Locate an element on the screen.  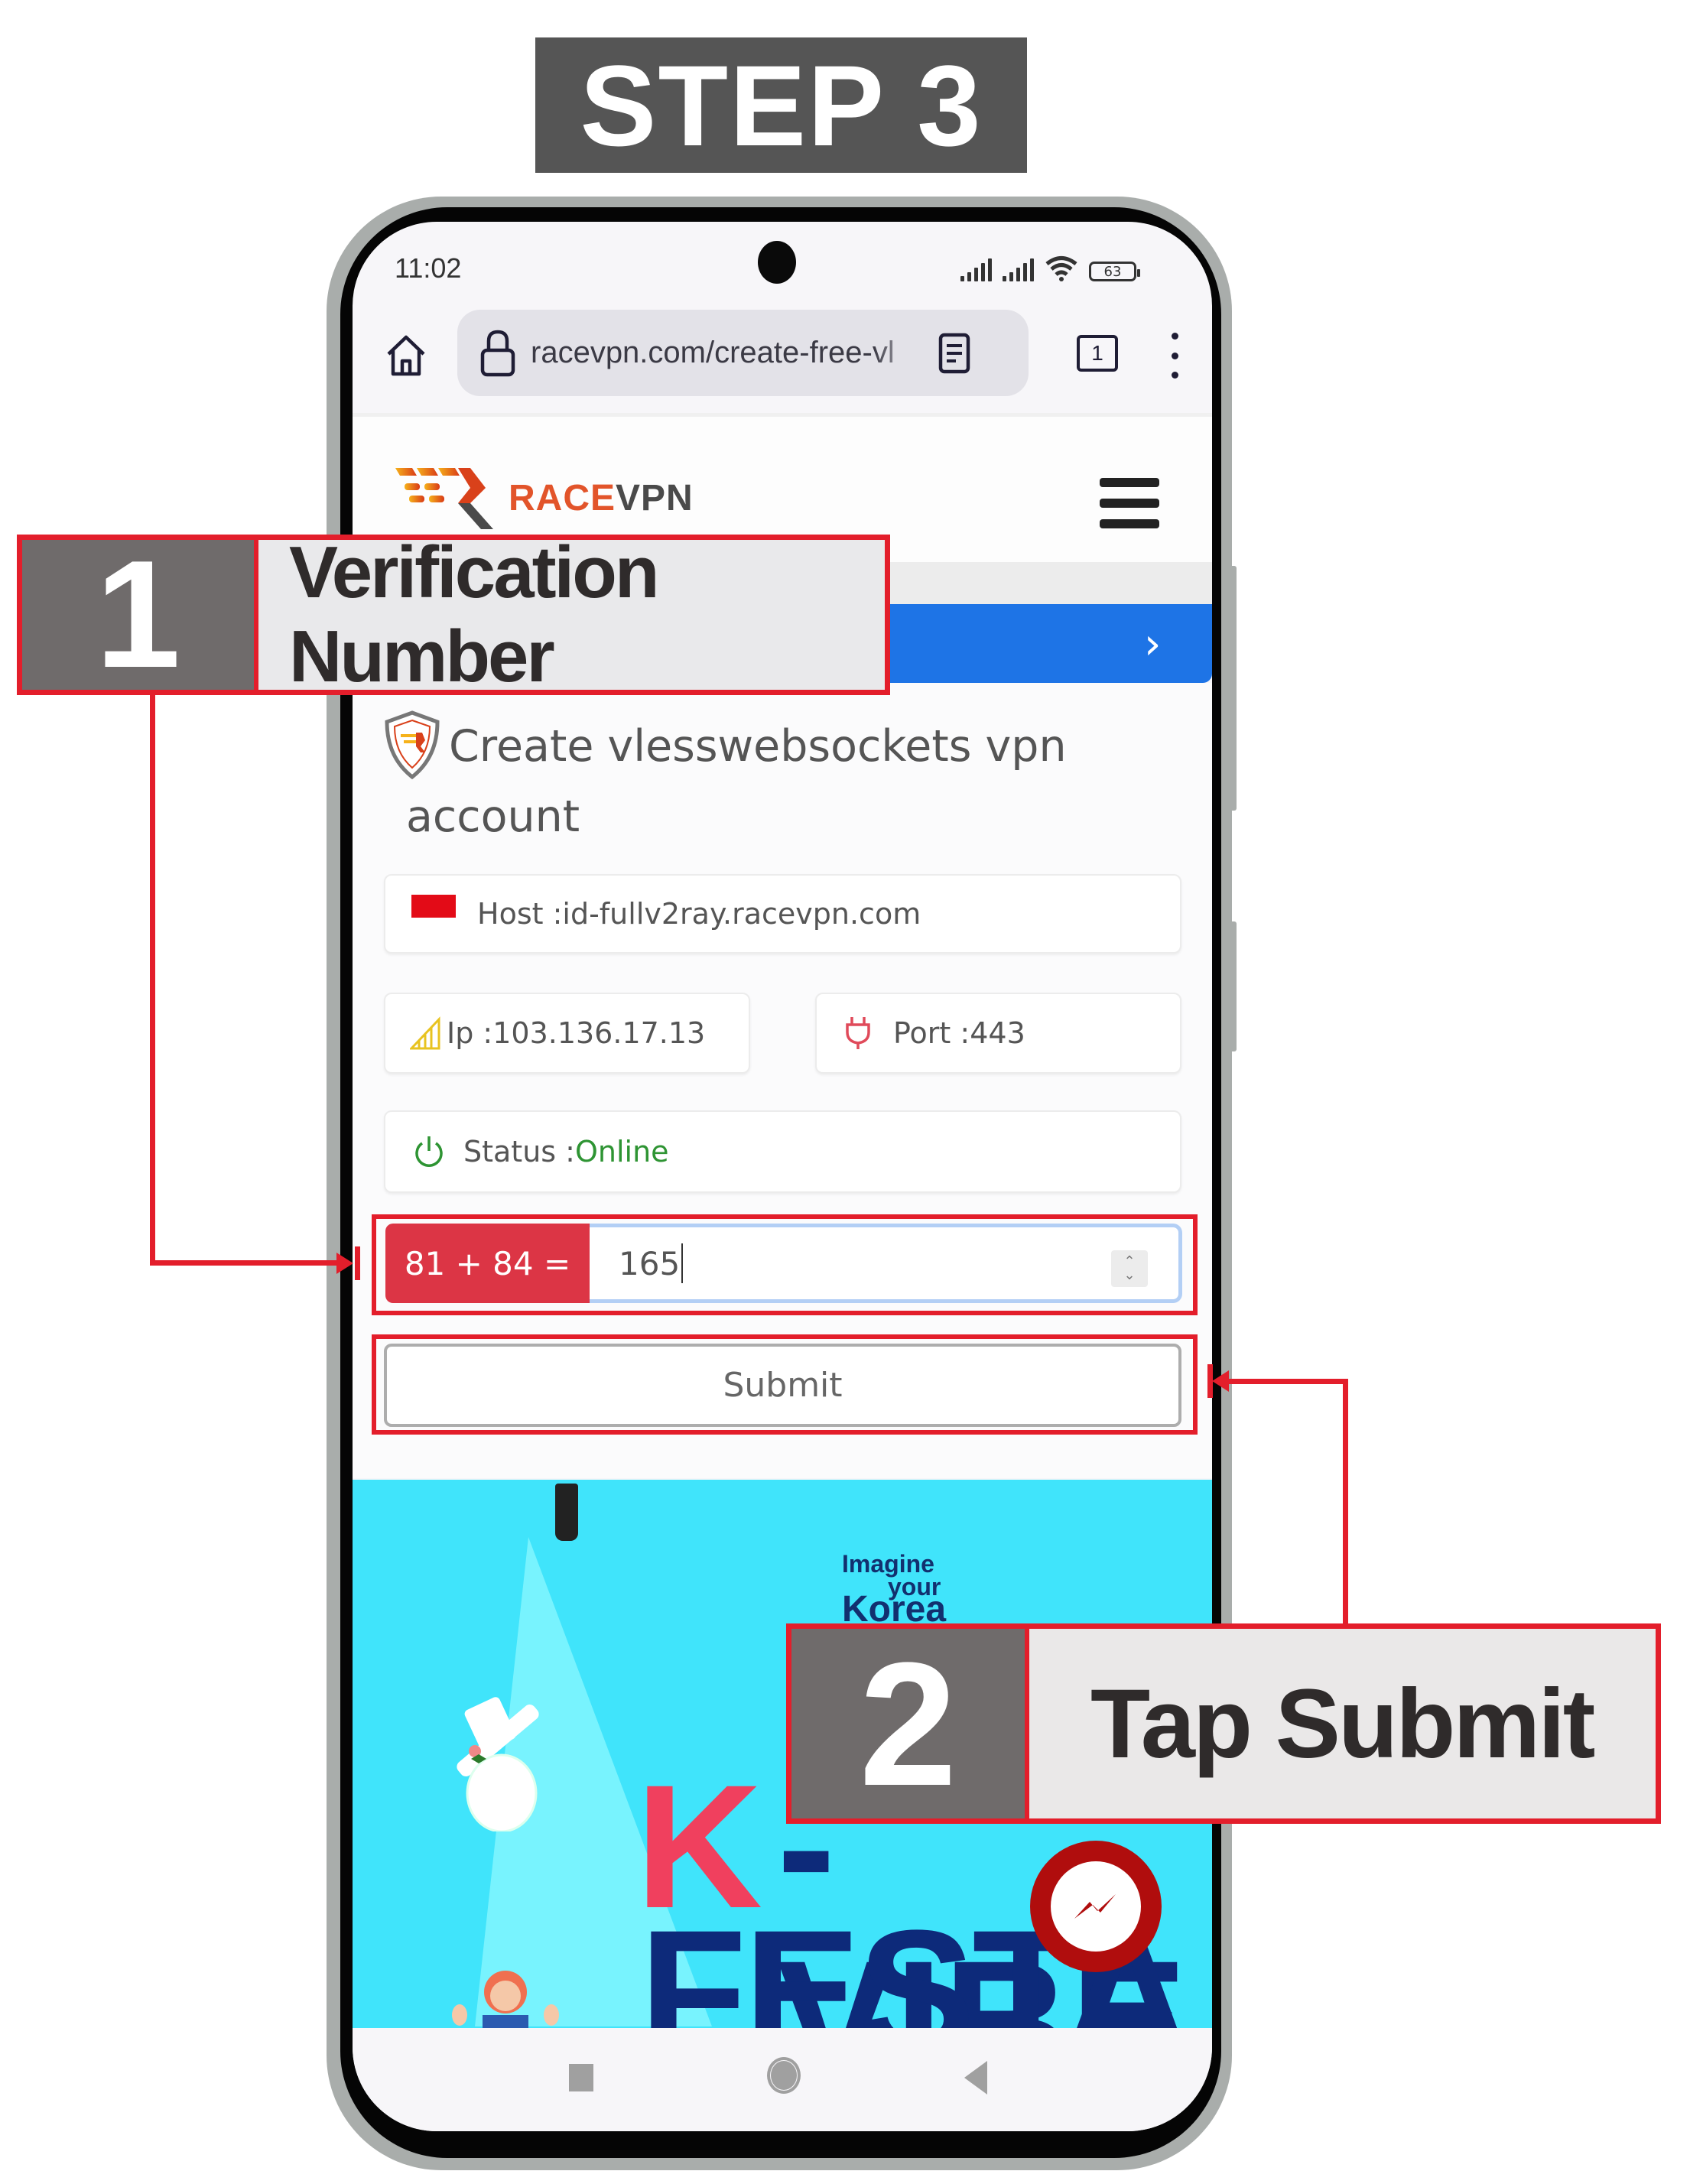
power-icon is located at coordinates (429, 1151).